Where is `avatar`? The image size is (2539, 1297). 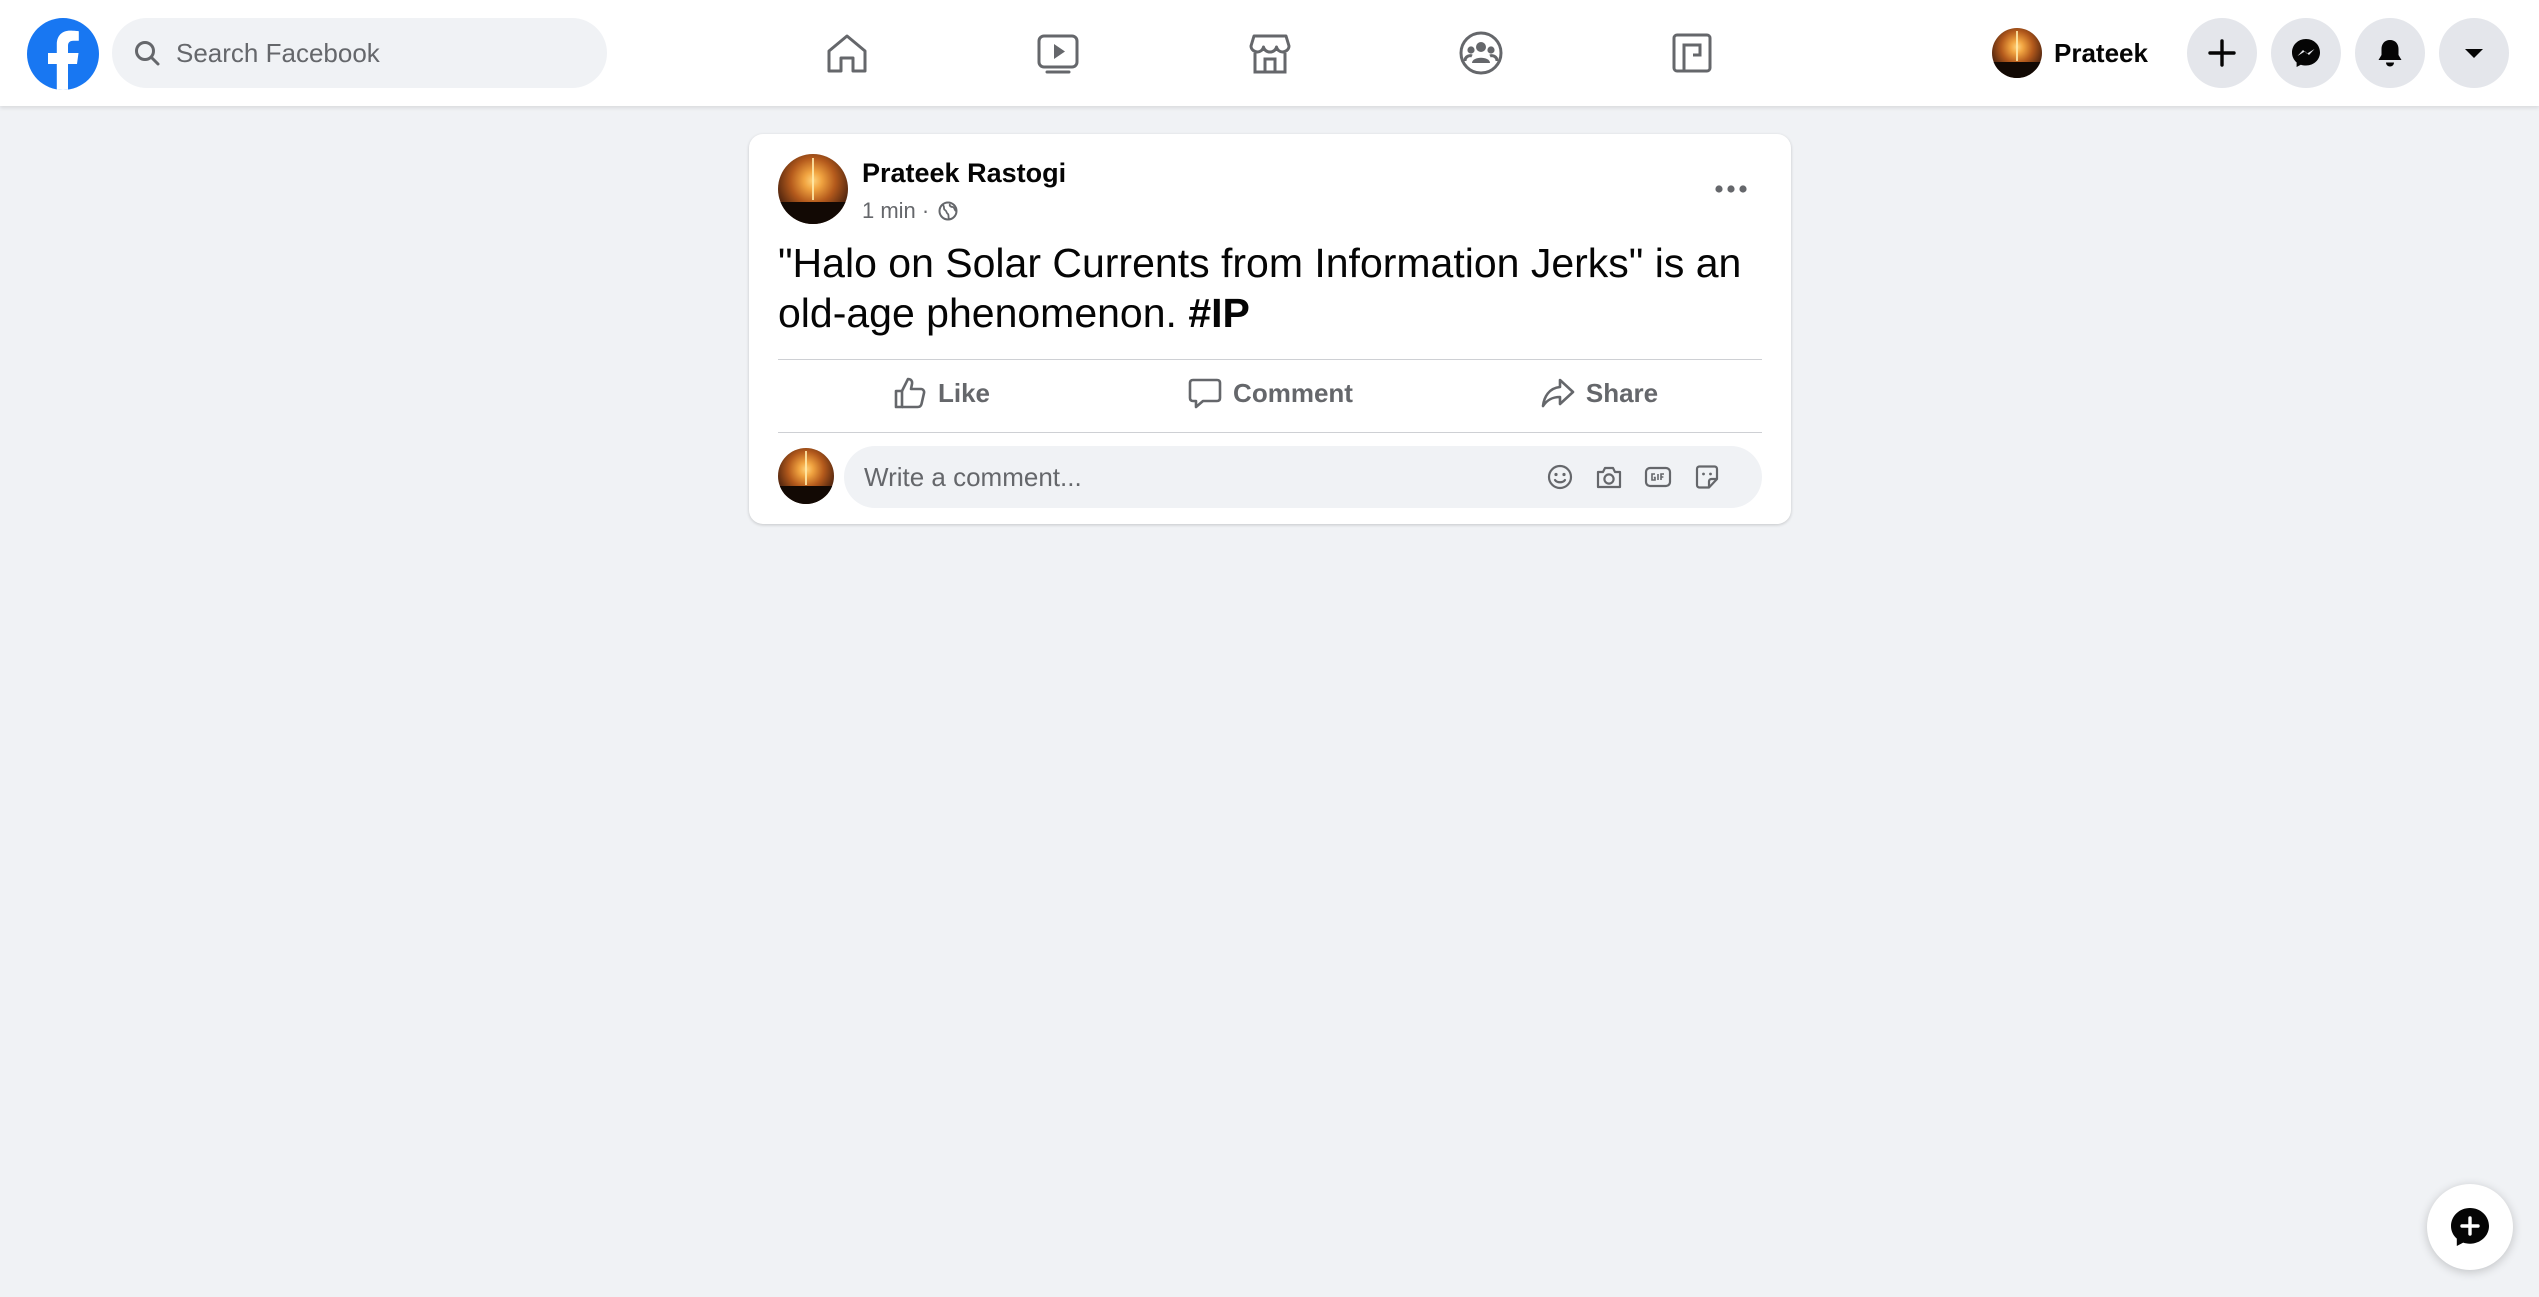 avatar is located at coordinates (2017, 53).